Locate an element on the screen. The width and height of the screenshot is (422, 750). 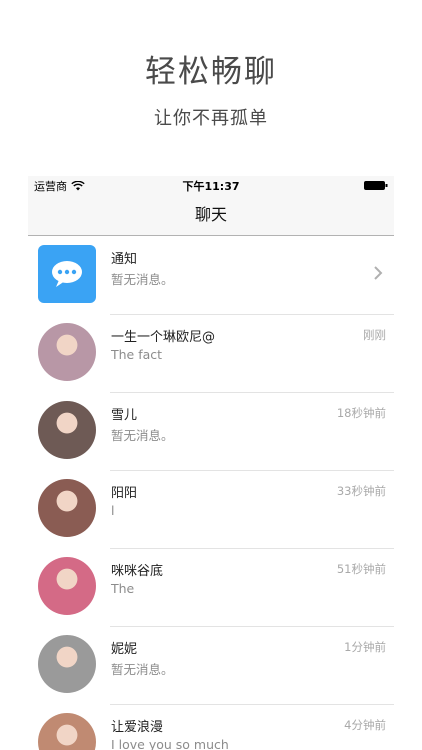
notification-avatar is located at coordinates (67, 274).